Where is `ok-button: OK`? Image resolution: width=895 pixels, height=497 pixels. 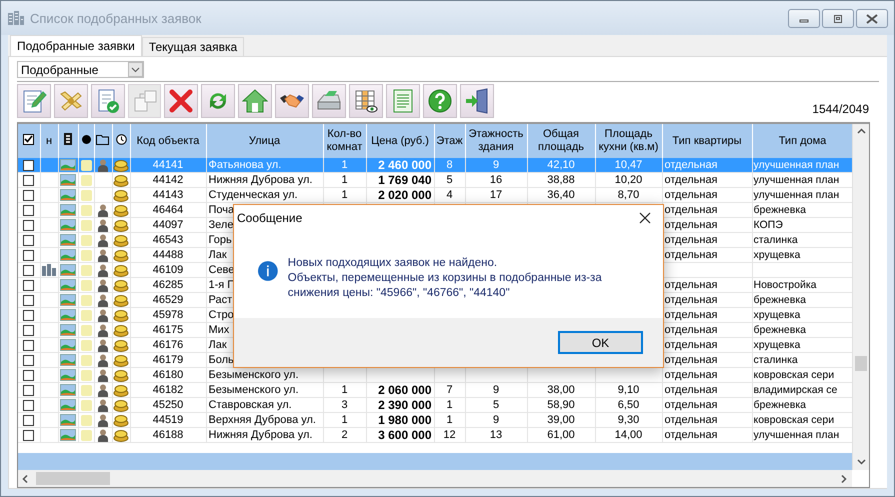
ok-button: OK is located at coordinates (600, 342).